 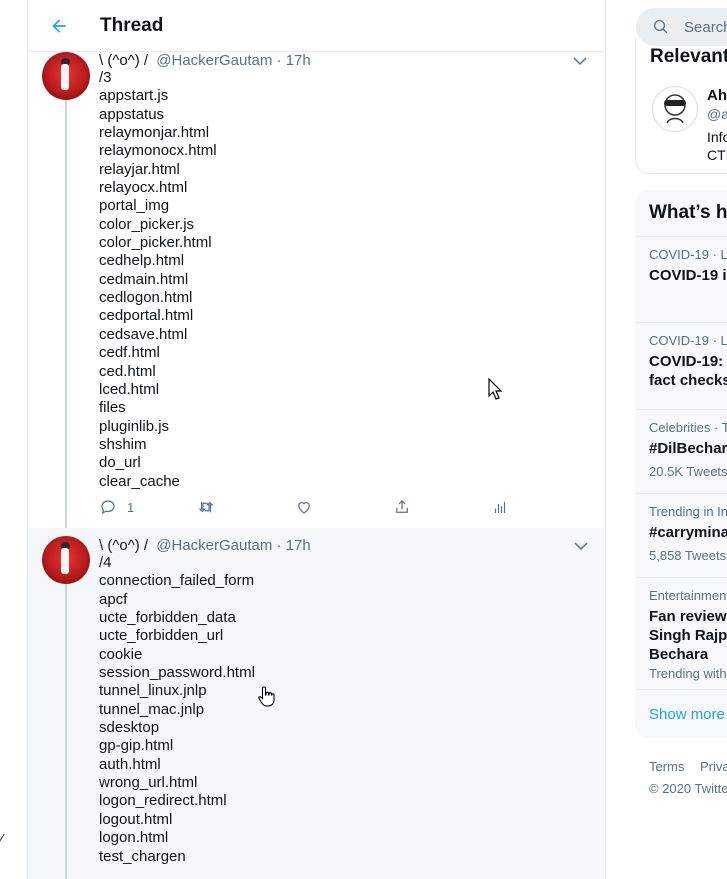 I want to click on trend-name: COVID-19 i, so click(x=688, y=275).